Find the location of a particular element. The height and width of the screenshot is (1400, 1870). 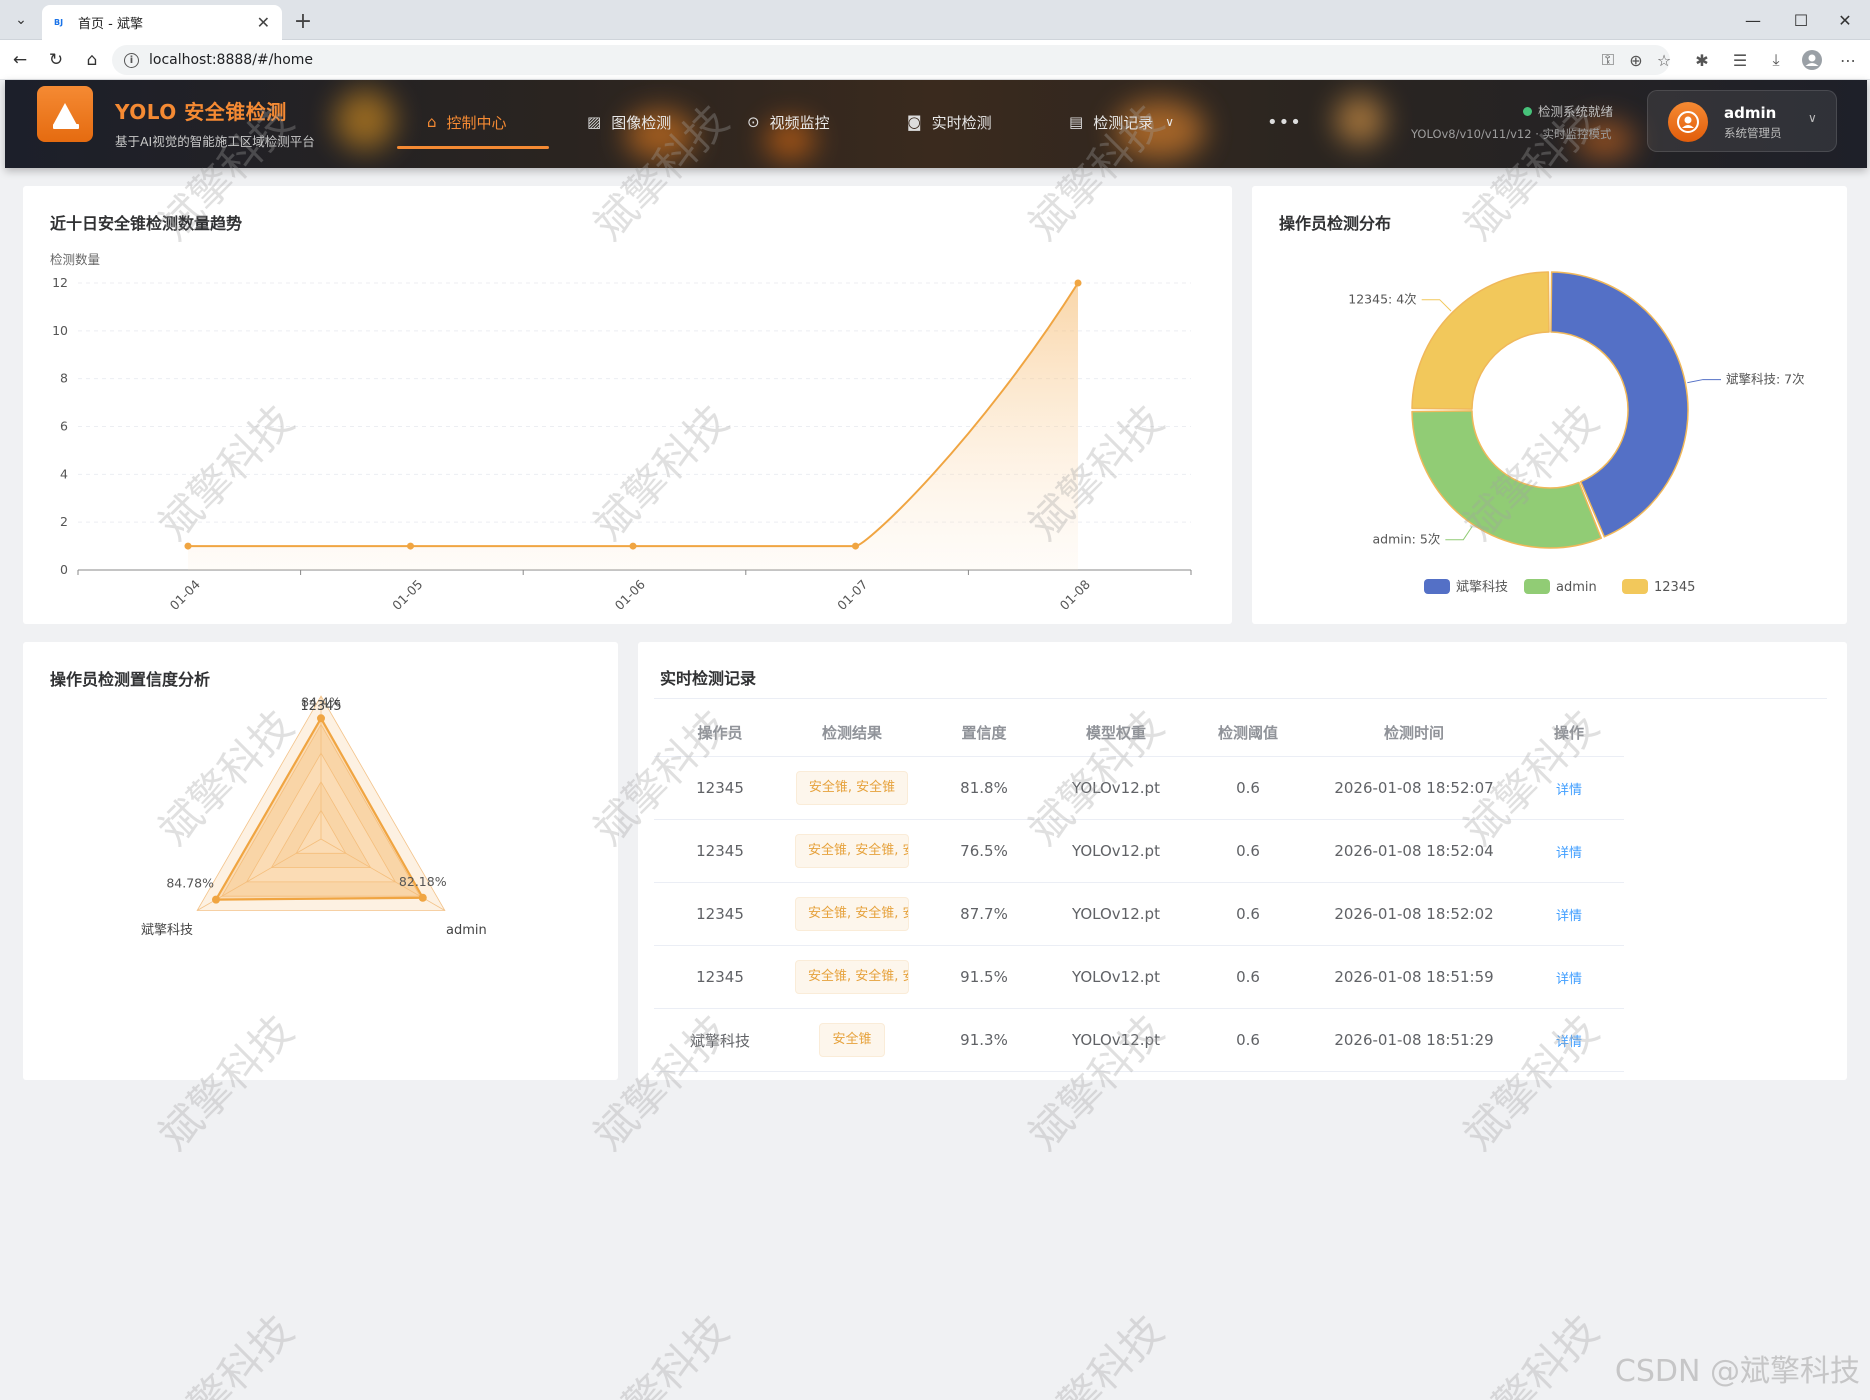

confidence-cell: 91.5% is located at coordinates (984, 977).